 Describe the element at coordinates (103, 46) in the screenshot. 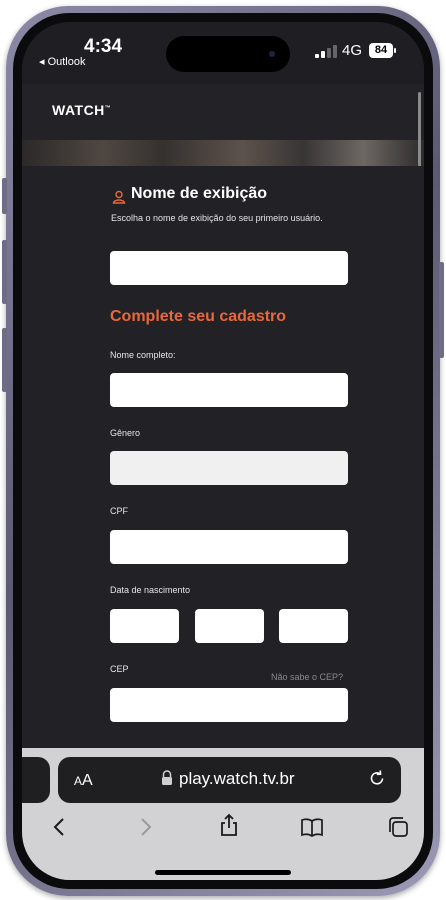

I see `status-time: 4:34` at that location.